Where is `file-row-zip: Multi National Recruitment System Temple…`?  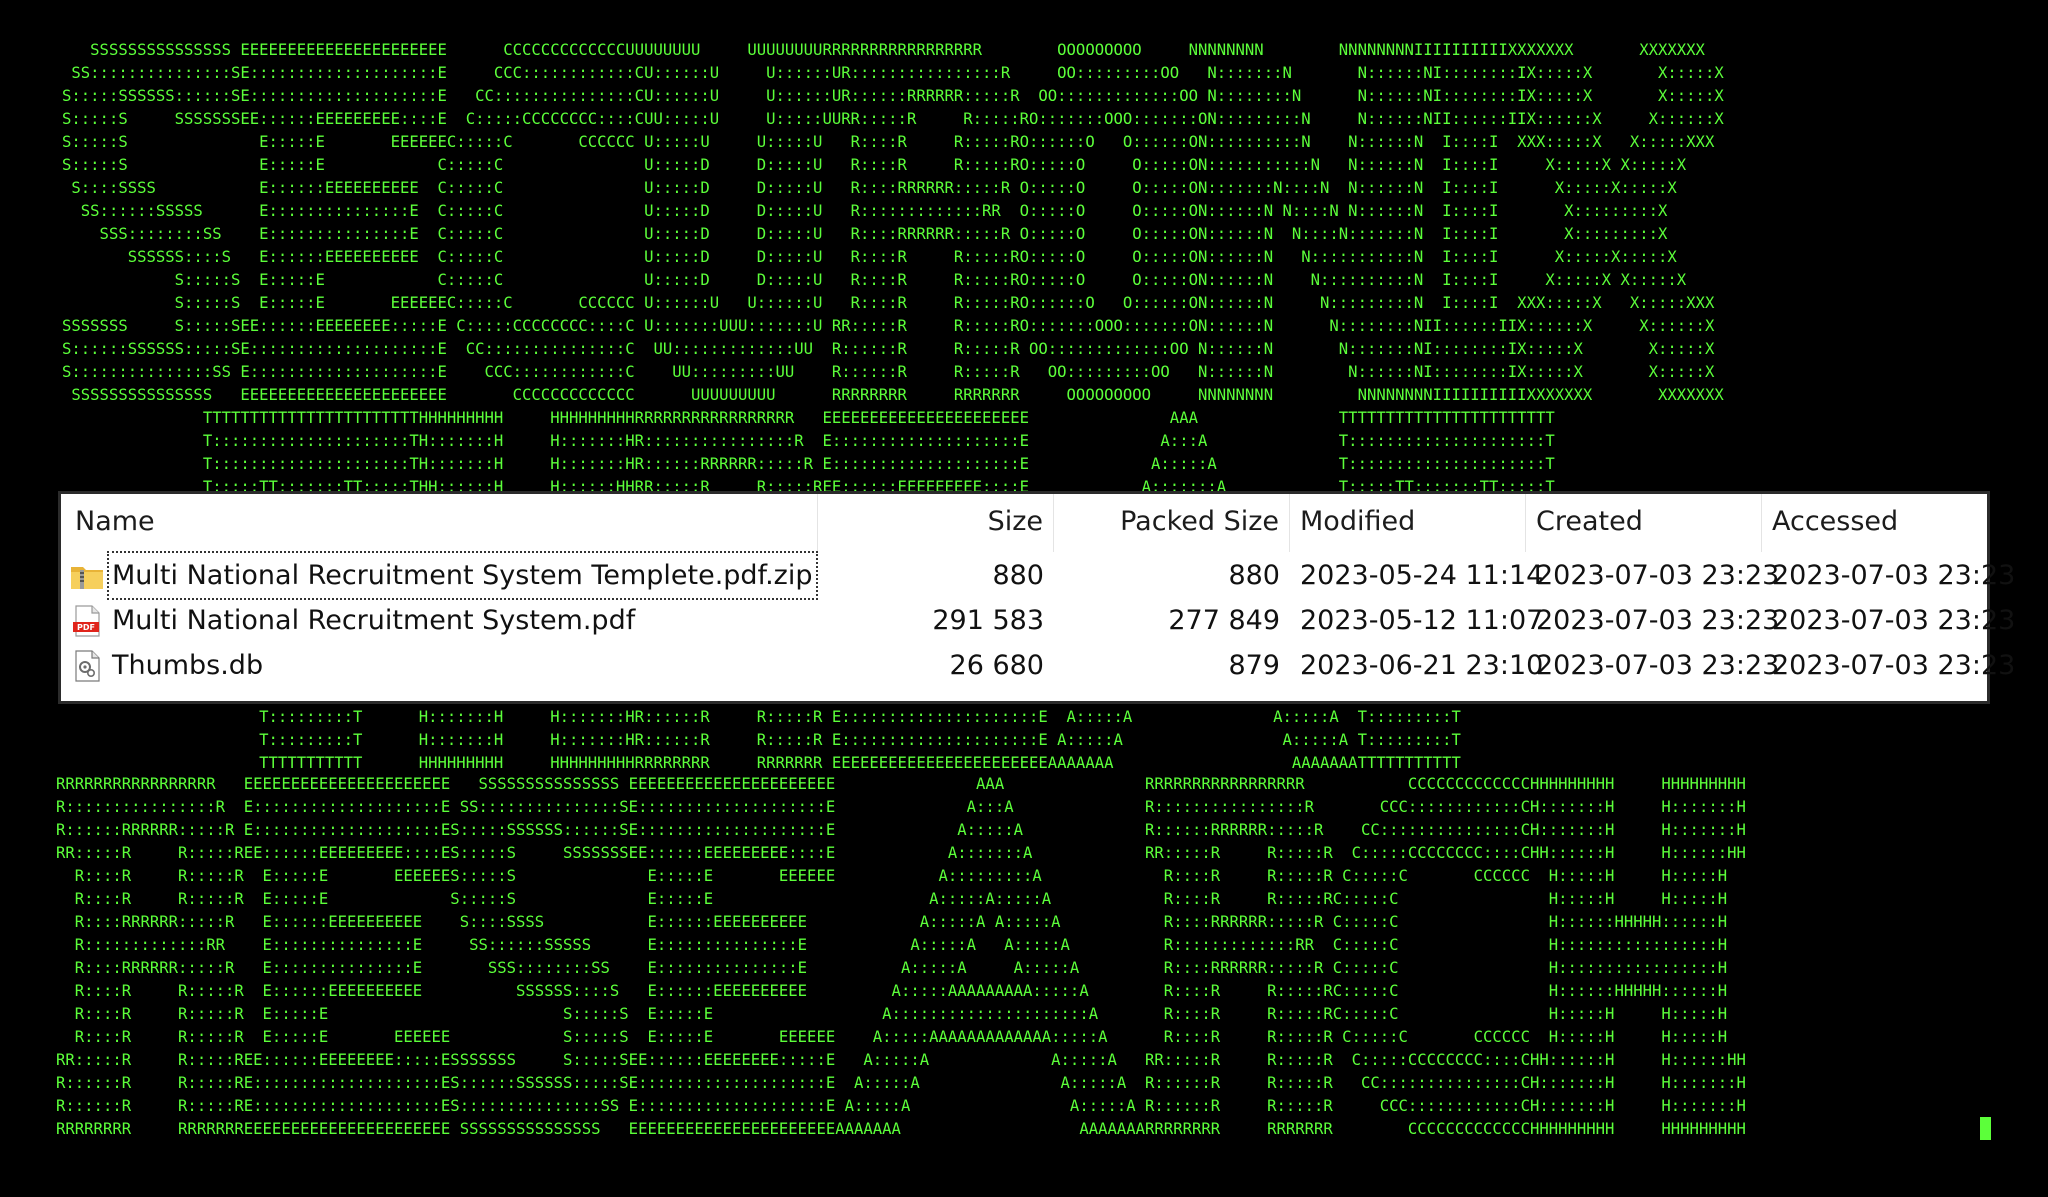
file-row-zip: Multi National Recruitment System Temple… is located at coordinates (1038, 575).